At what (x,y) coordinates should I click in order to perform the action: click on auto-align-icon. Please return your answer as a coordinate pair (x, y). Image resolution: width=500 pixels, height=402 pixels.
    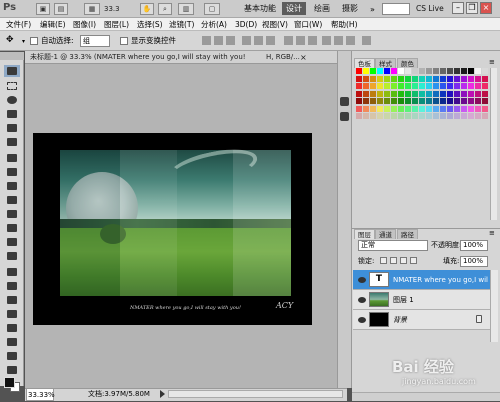
    Looking at the image, I should click on (366, 40).